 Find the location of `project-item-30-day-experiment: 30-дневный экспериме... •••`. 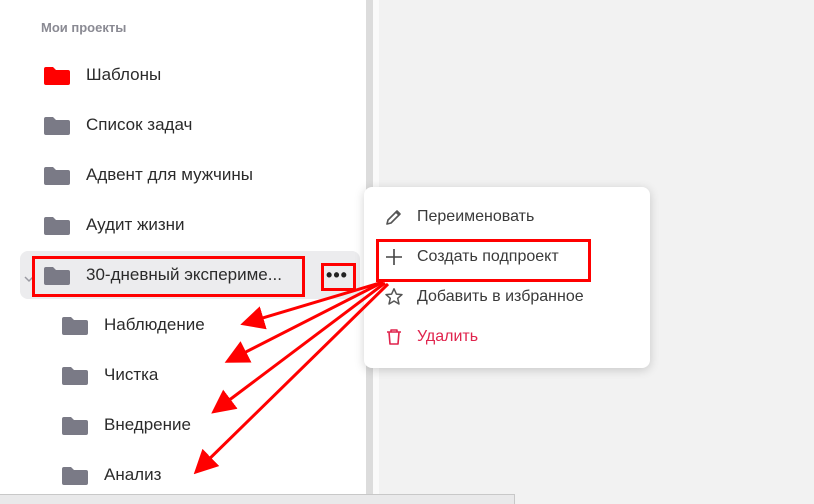

project-item-30-day-experiment: 30-дневный экспериме... ••• is located at coordinates (190, 275).